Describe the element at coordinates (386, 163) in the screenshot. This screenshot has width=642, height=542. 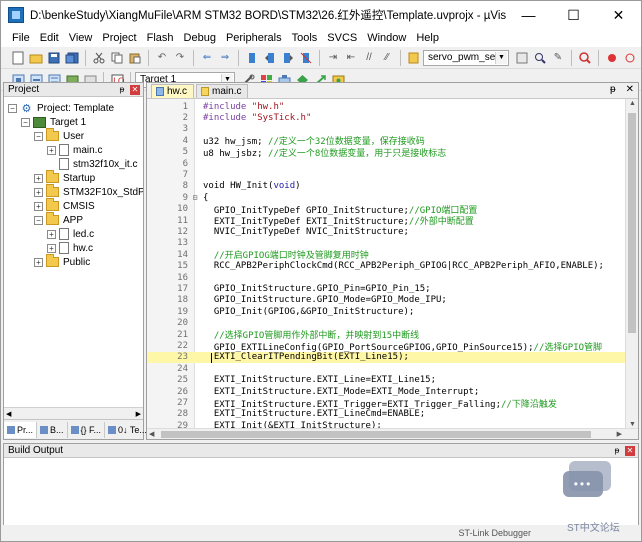
I see `code-line: 6` at that location.